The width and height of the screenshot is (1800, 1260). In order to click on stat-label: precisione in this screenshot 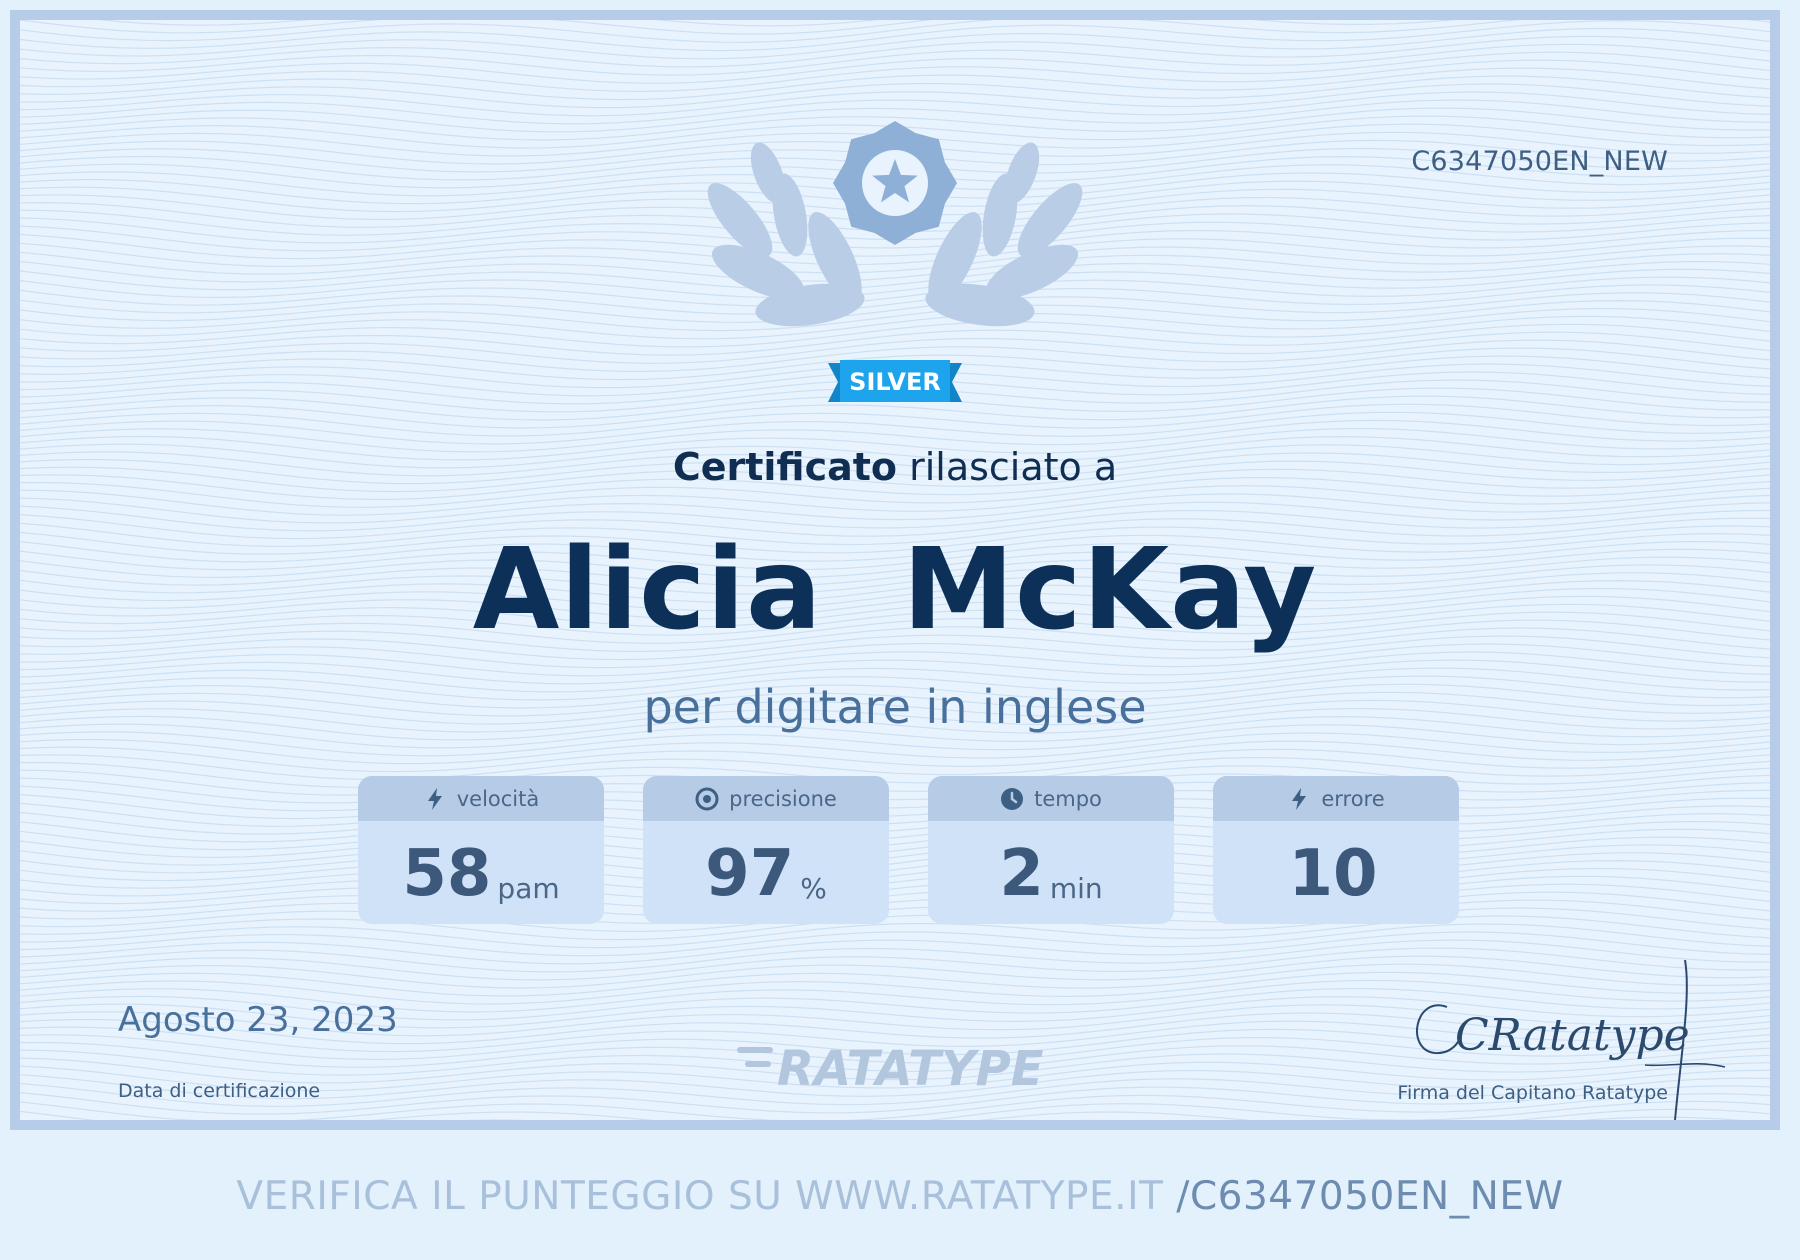, I will do `click(783, 798)`.